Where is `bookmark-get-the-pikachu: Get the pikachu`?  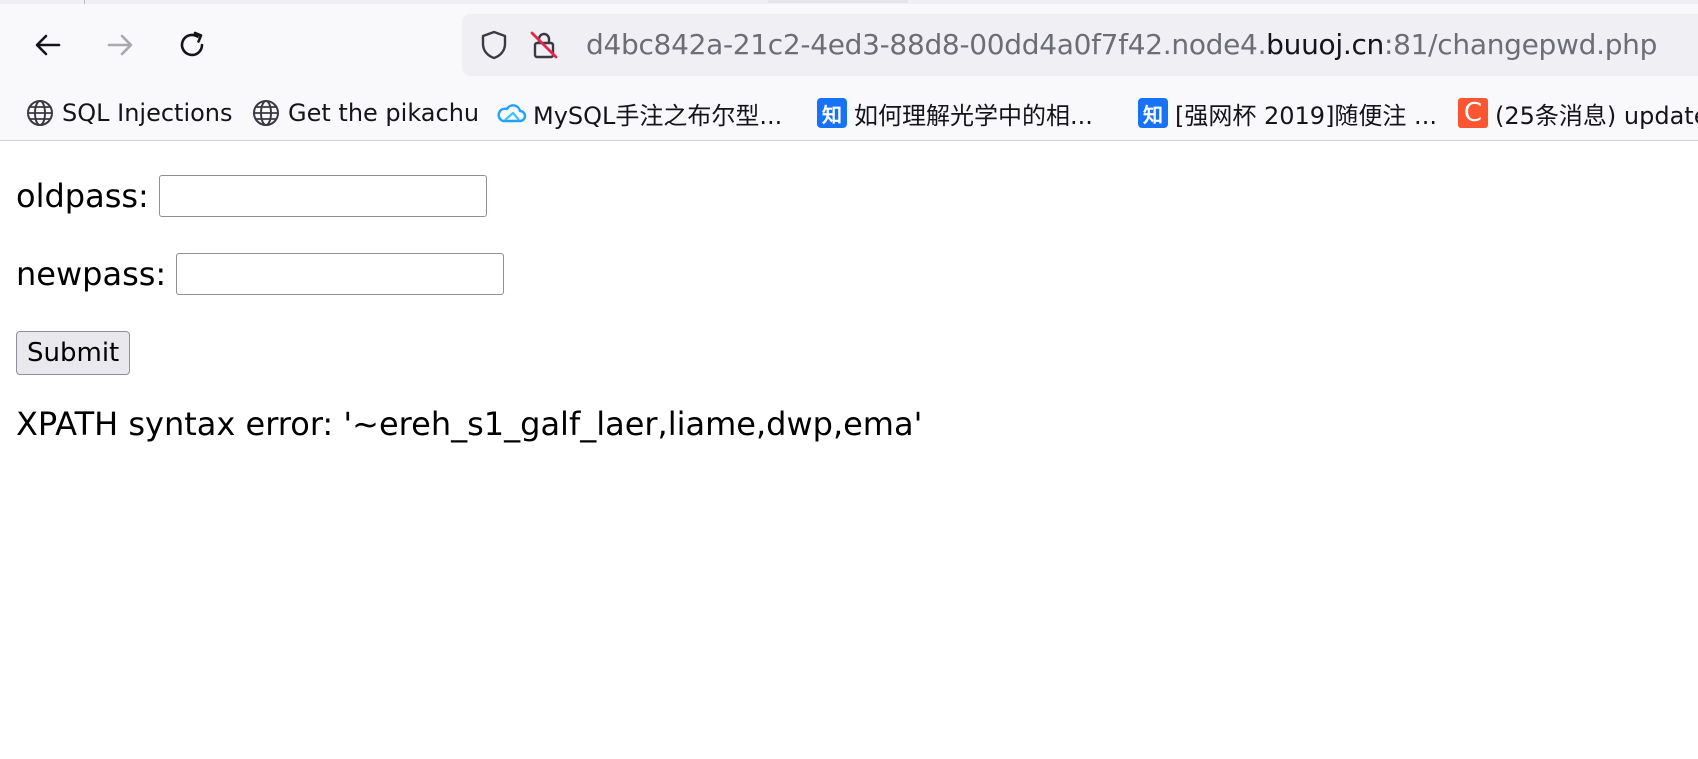
bookmark-get-the-pikachu: Get the pikachu is located at coordinates (364, 113).